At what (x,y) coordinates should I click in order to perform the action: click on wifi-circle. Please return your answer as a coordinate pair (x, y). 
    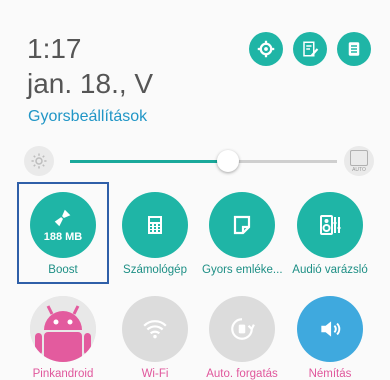
    Looking at the image, I should click on (155, 329).